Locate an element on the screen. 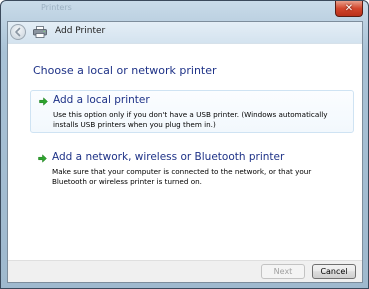 This screenshot has width=369, height=289. background-window-title: Printers is located at coordinates (56, 7).